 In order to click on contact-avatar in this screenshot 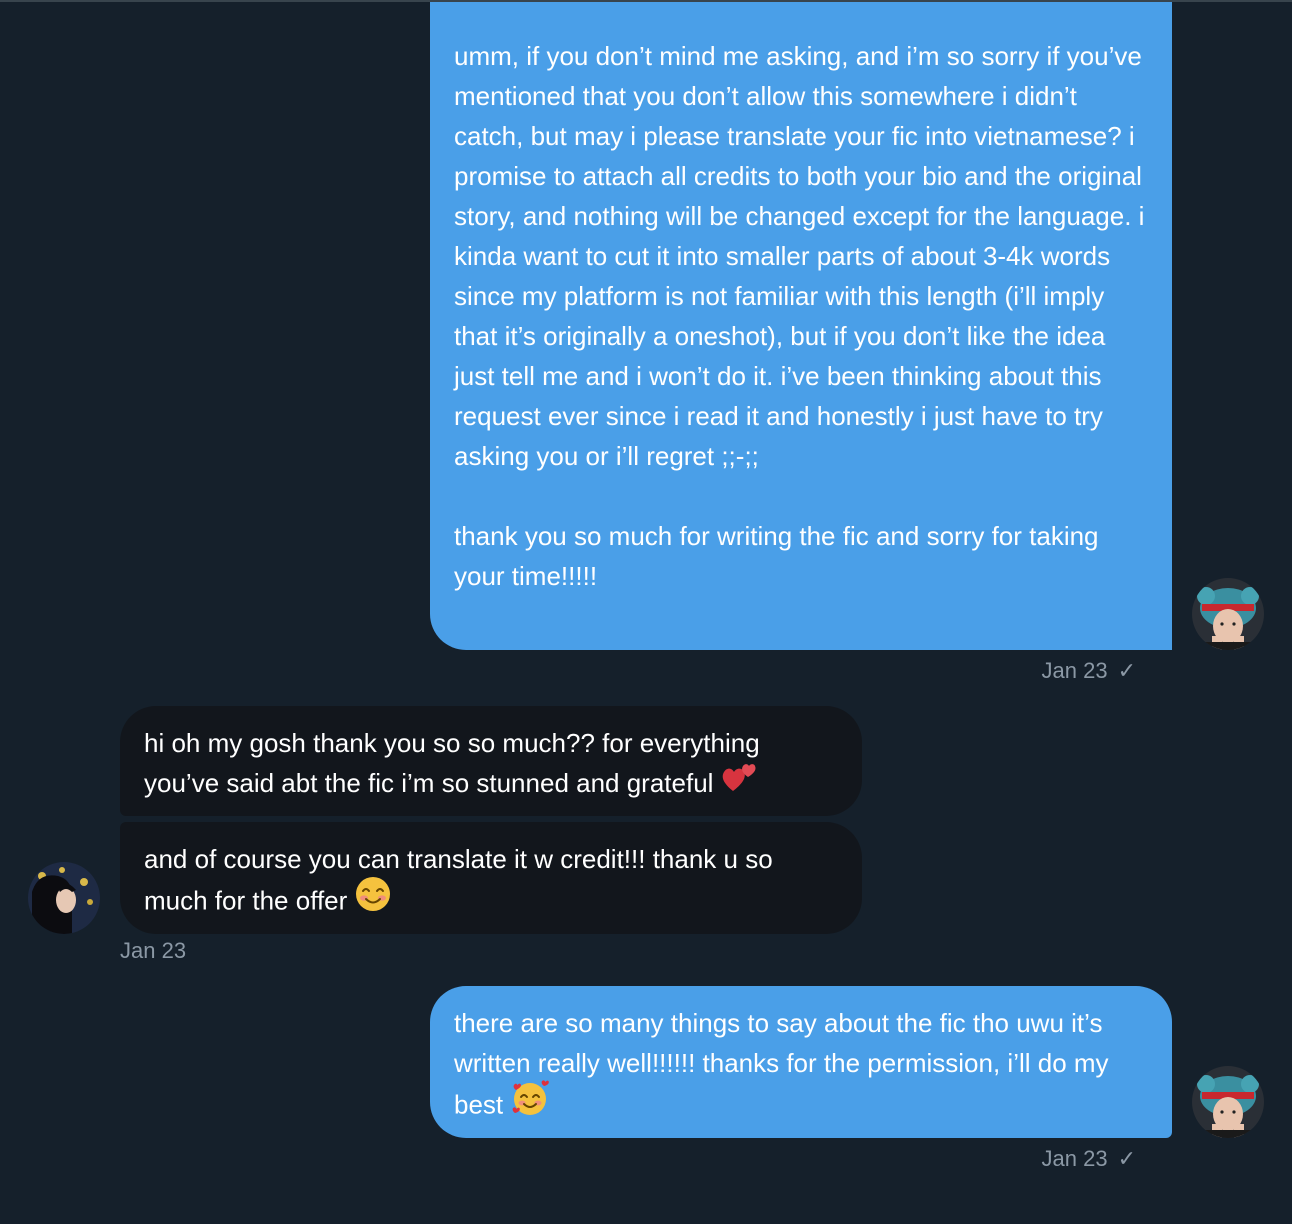, I will do `click(64, 898)`.